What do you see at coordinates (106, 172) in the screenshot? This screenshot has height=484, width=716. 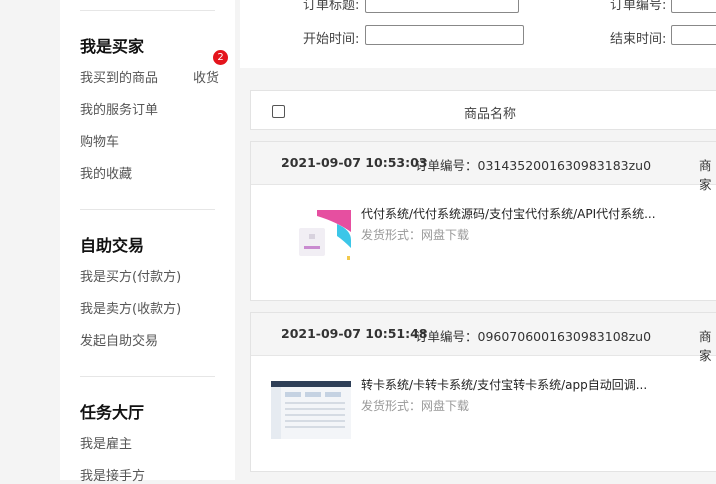 I see `sidebar-item-favorites: 我的收藏` at bounding box center [106, 172].